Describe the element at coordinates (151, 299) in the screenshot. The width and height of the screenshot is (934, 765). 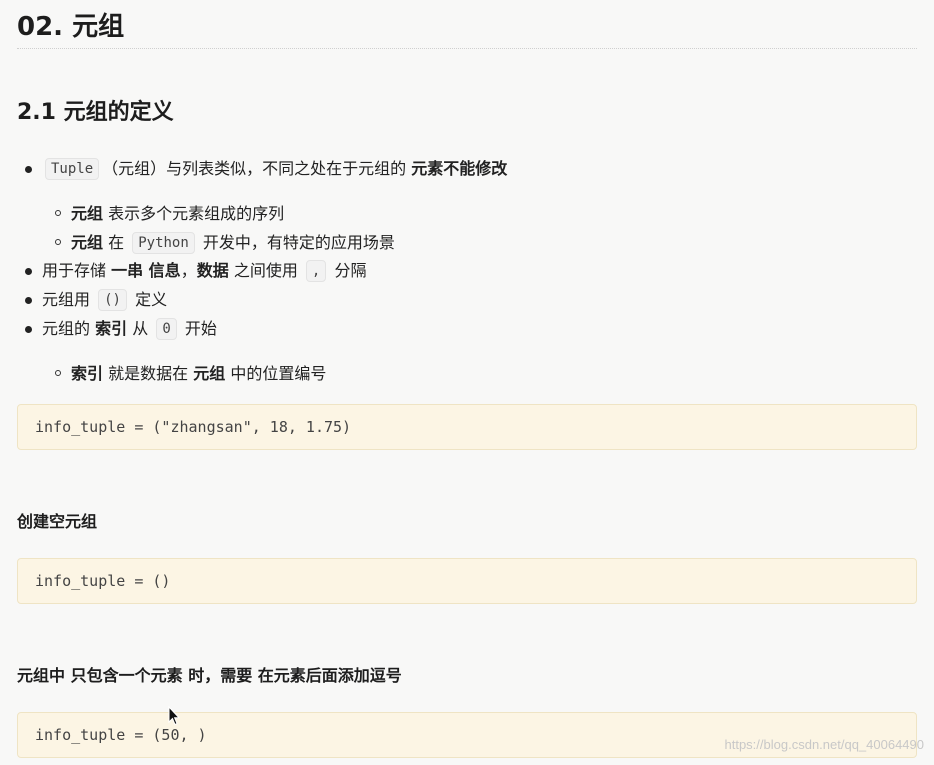
I see `list-text: 定义` at that location.